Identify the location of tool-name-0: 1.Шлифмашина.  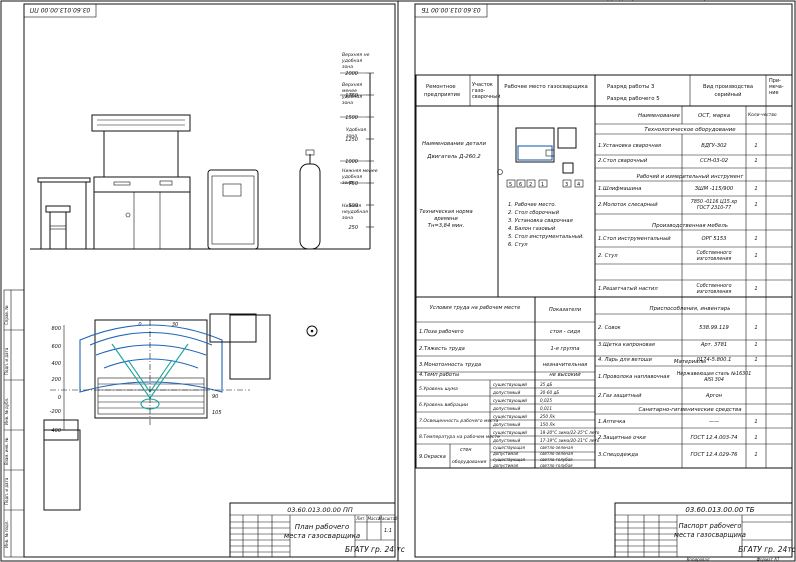
(619, 189).